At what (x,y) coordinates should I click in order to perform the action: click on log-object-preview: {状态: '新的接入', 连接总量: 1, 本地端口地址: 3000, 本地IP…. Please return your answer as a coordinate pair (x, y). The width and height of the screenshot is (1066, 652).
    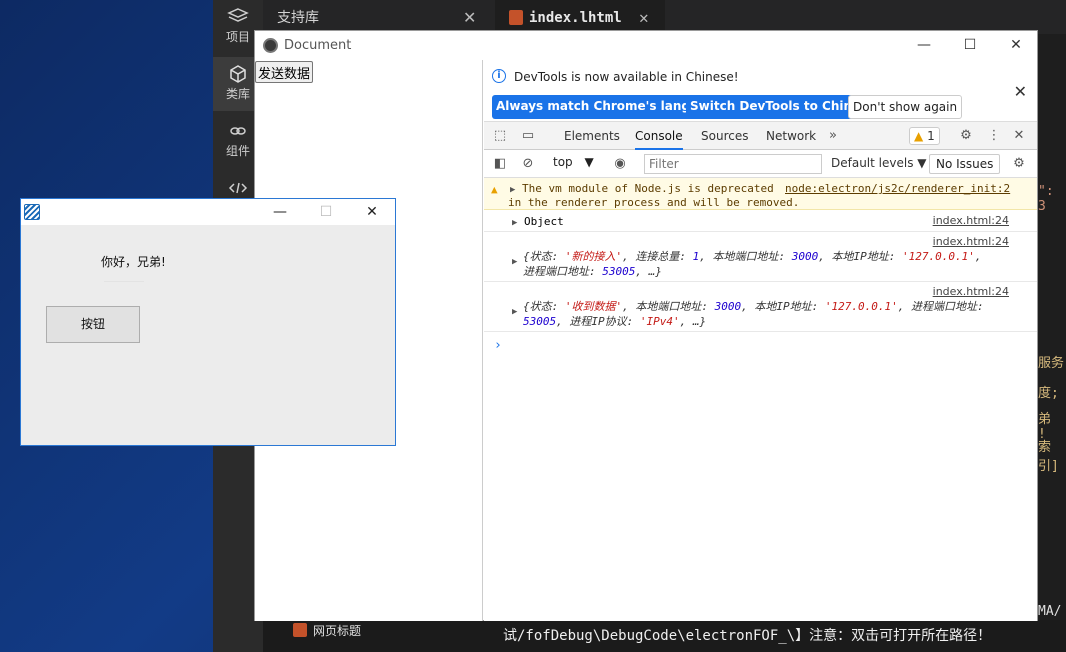
    Looking at the image, I should click on (768, 264).